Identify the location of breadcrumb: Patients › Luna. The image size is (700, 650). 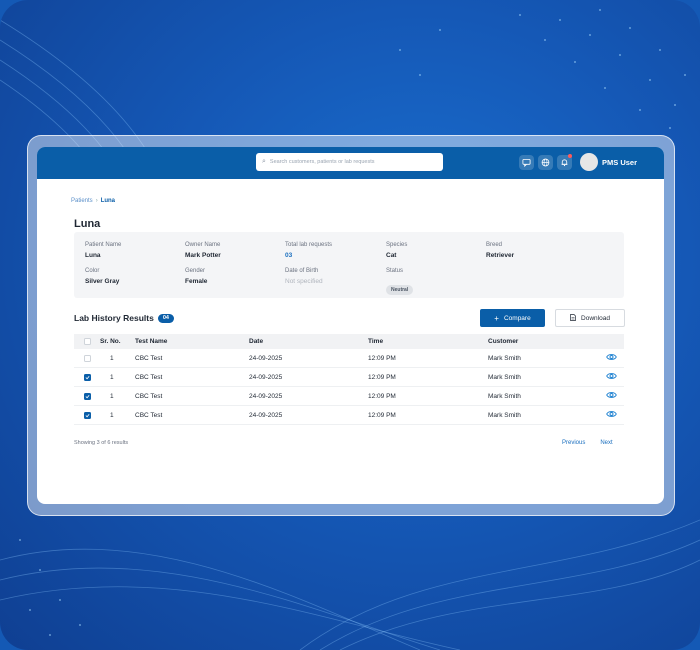
(93, 201).